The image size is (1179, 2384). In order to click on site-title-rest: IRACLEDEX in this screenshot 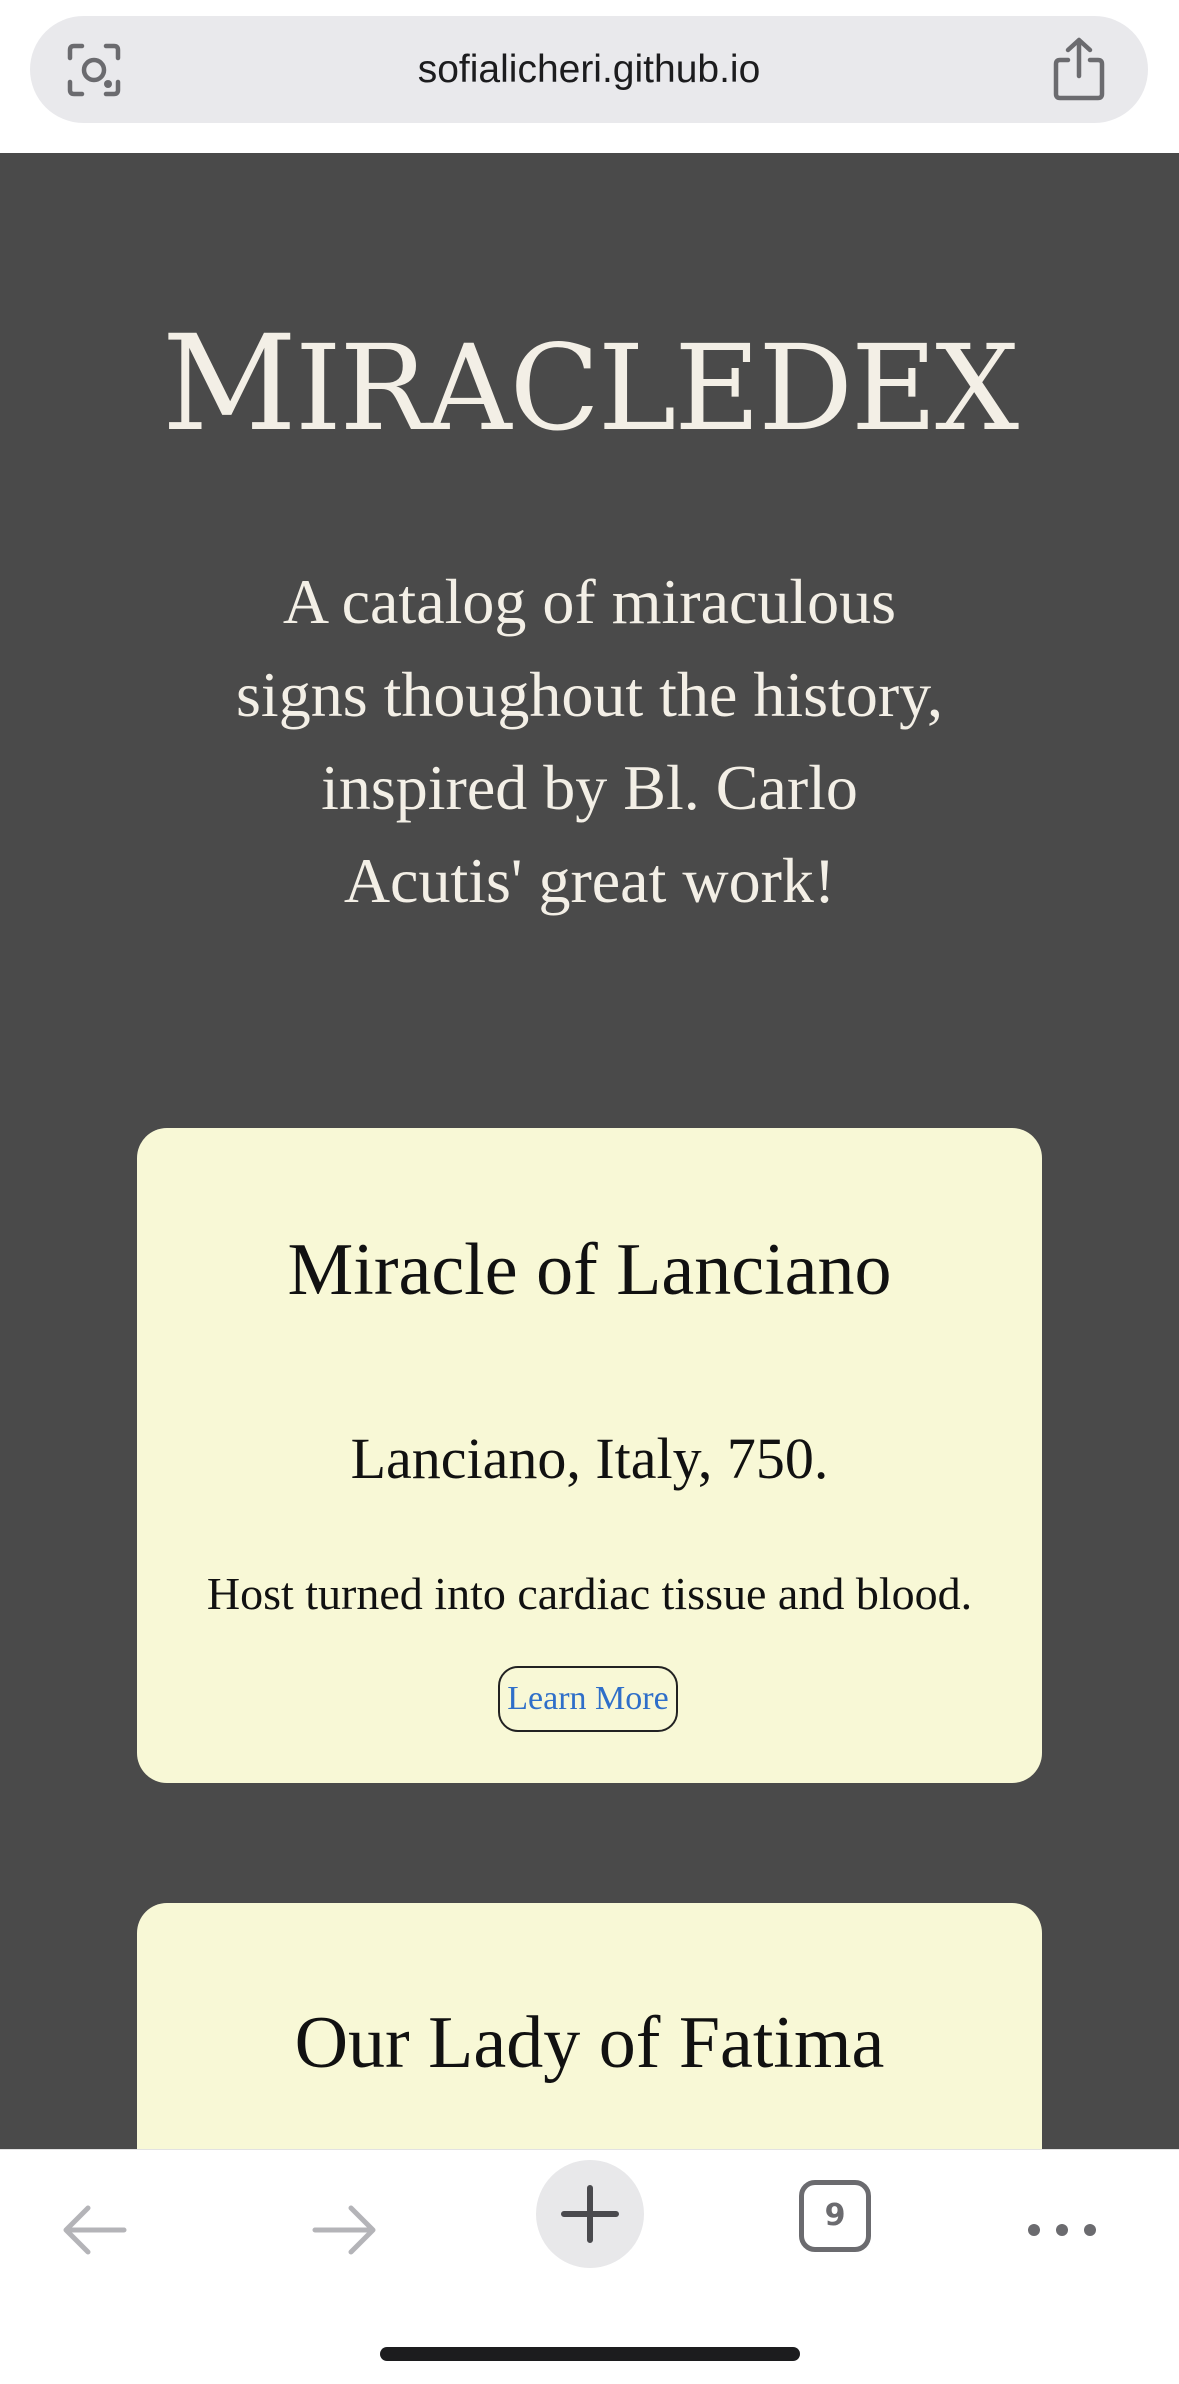, I will do `click(656, 388)`.